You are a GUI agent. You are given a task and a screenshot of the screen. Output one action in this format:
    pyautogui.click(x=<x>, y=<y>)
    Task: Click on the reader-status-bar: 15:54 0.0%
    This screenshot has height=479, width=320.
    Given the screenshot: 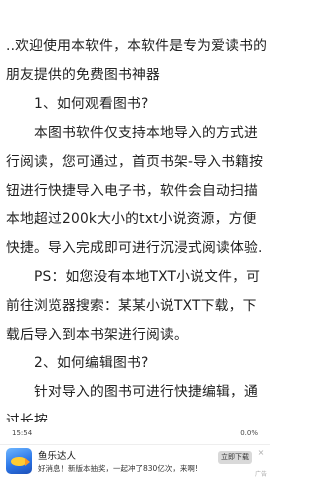 What is the action you would take?
    pyautogui.click(x=135, y=434)
    